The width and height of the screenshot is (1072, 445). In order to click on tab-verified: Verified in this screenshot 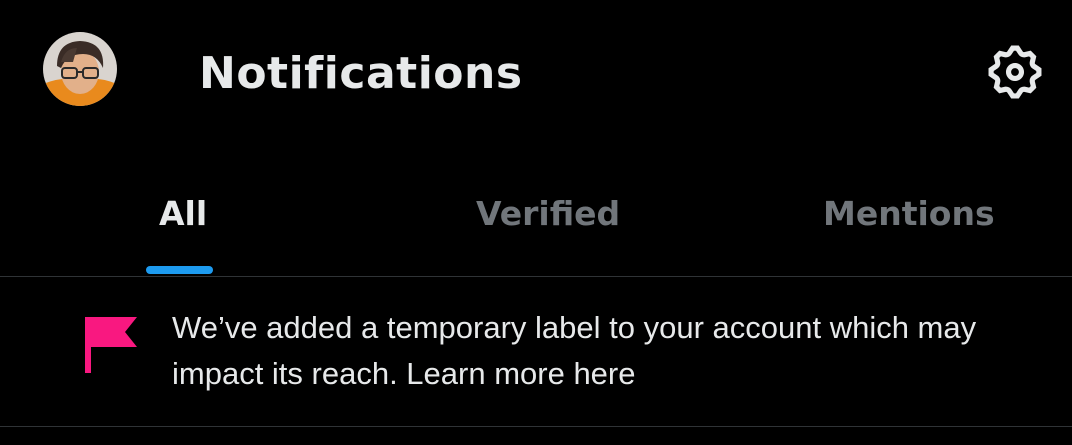, I will do `click(540, 213)`.